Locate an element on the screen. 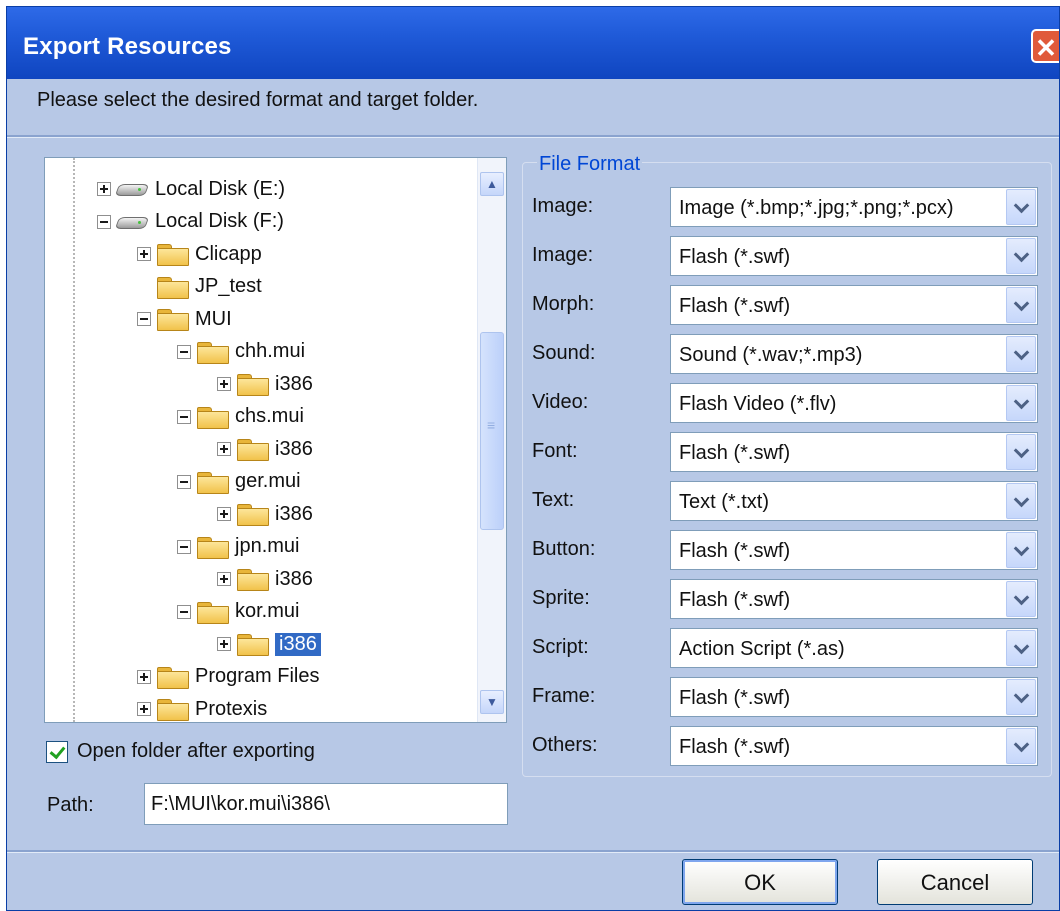 This screenshot has width=1060, height=911. format-label: Sound: is located at coordinates (564, 353).